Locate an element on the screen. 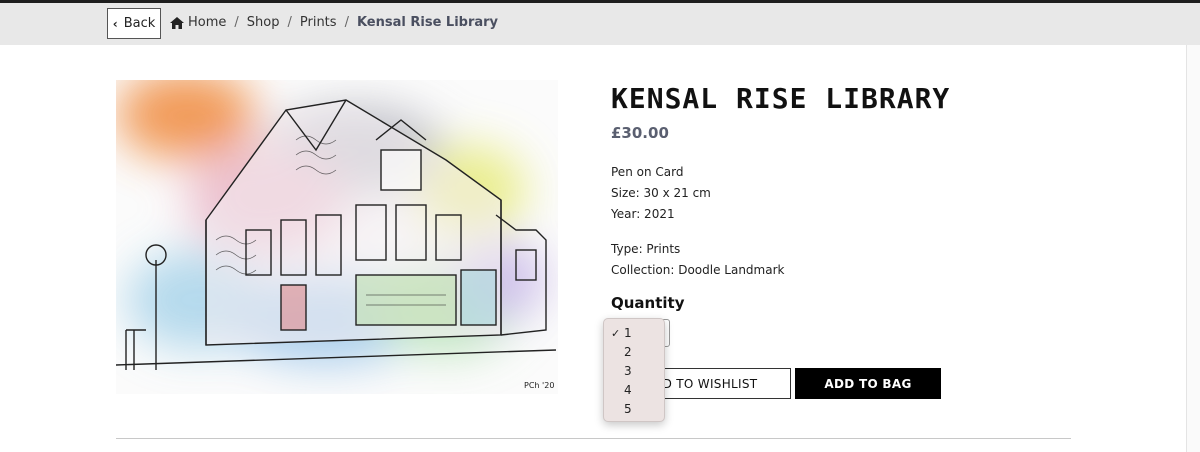  back-label: Back is located at coordinates (139, 23).